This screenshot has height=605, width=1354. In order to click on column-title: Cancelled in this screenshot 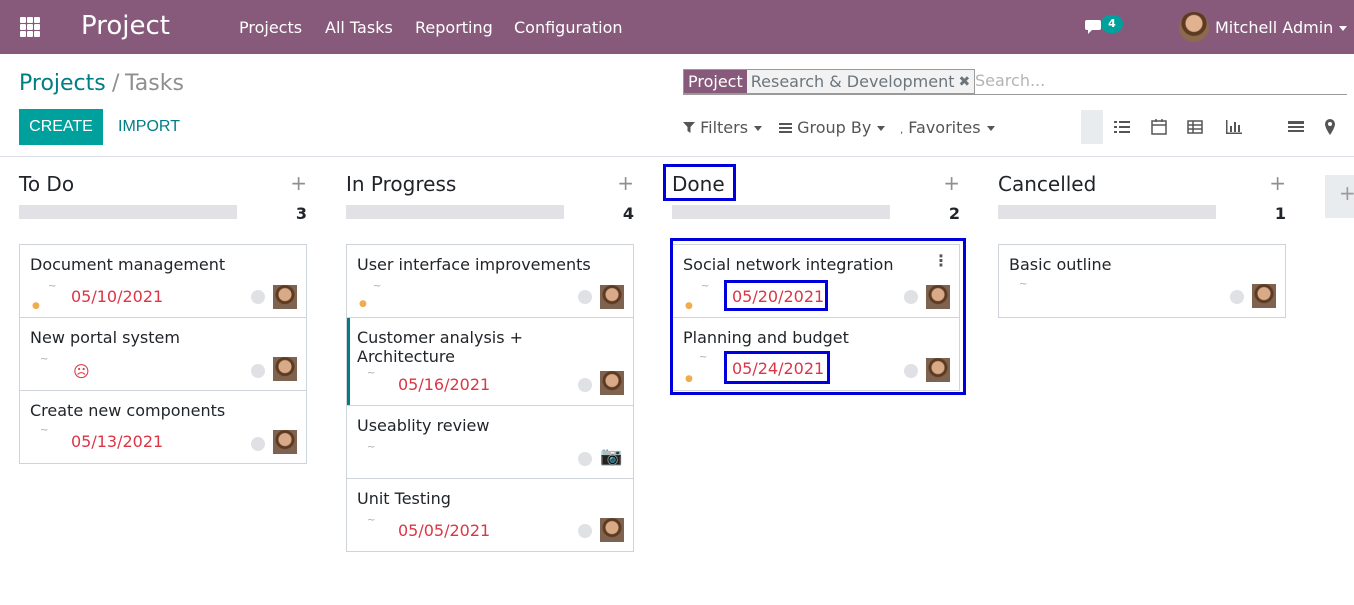, I will do `click(1047, 184)`.